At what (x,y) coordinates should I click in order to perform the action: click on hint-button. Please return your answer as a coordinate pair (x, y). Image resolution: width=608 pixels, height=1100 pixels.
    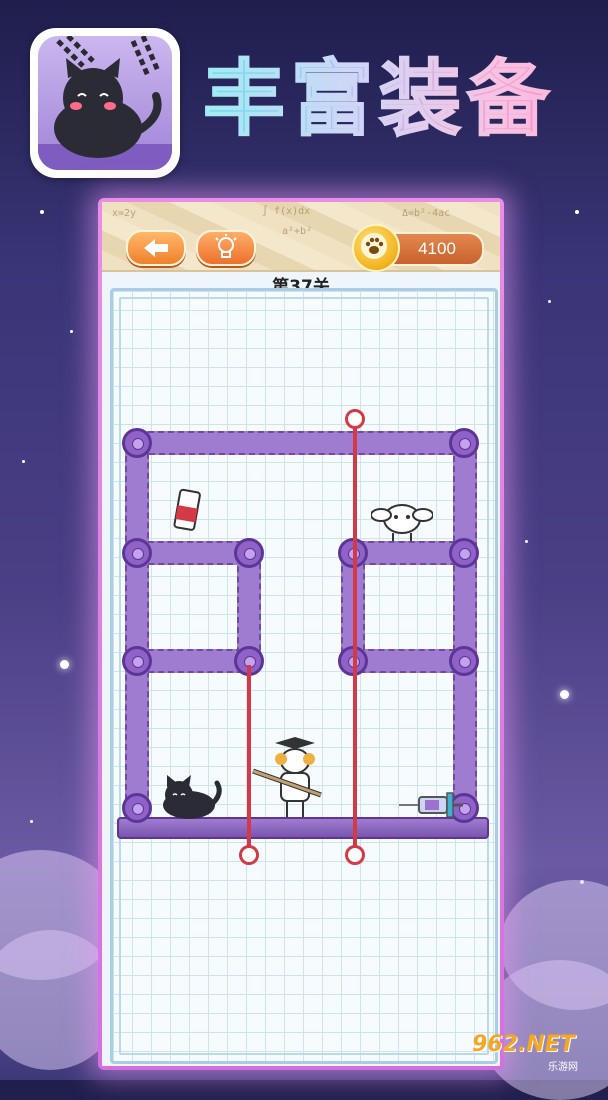
    Looking at the image, I should click on (226, 248).